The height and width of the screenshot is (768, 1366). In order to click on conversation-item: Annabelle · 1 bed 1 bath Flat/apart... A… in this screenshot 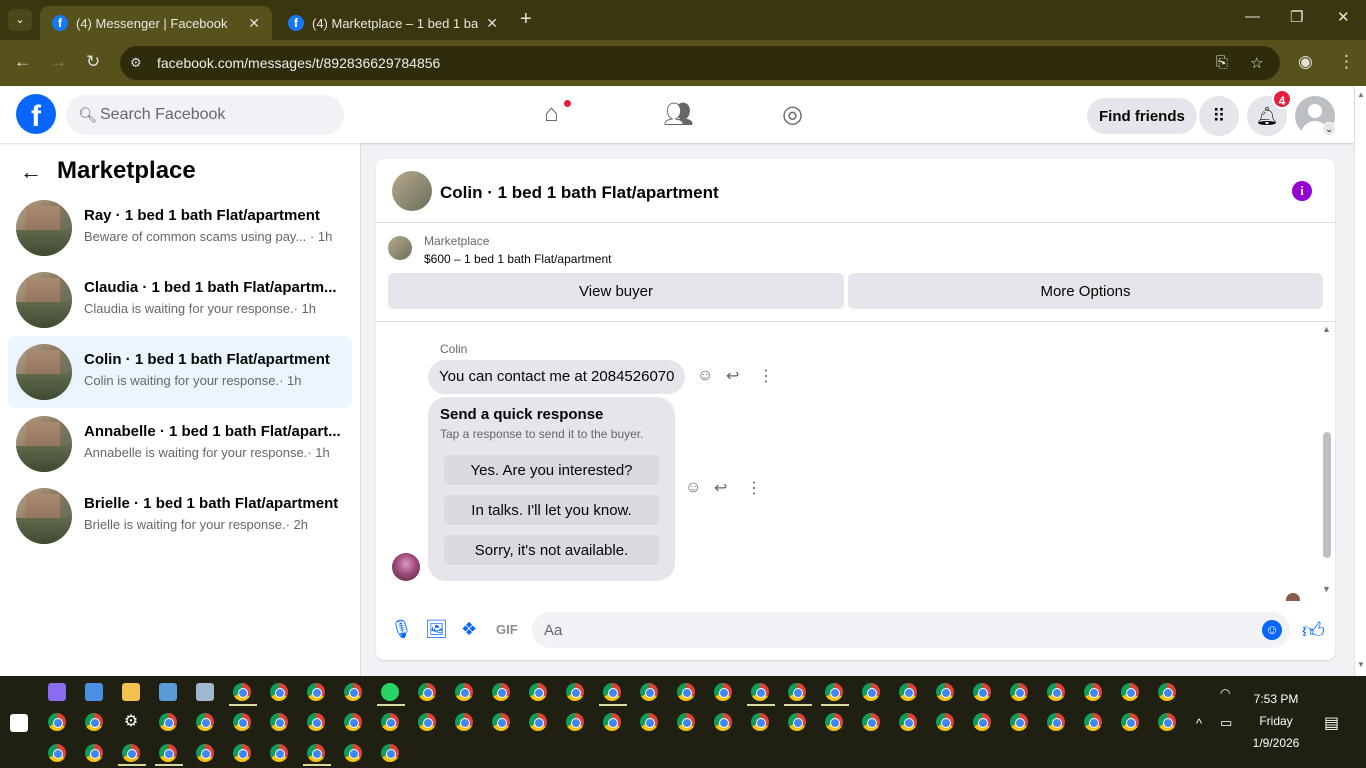, I will do `click(180, 444)`.